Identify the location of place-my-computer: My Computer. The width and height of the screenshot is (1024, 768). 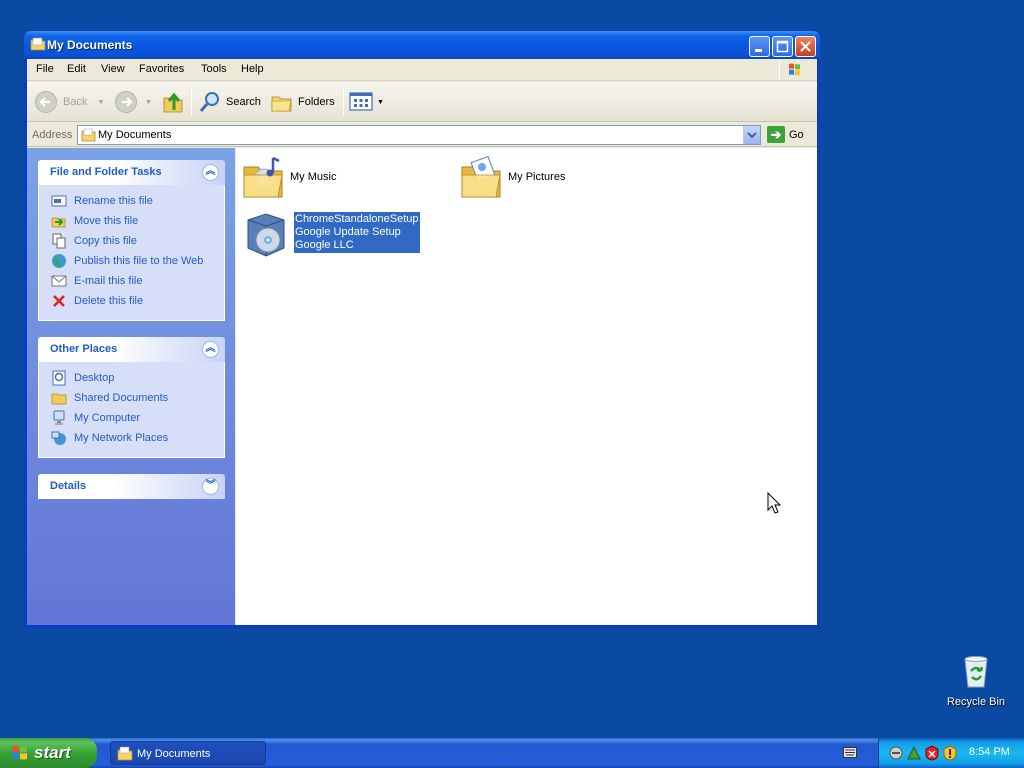
(131, 418).